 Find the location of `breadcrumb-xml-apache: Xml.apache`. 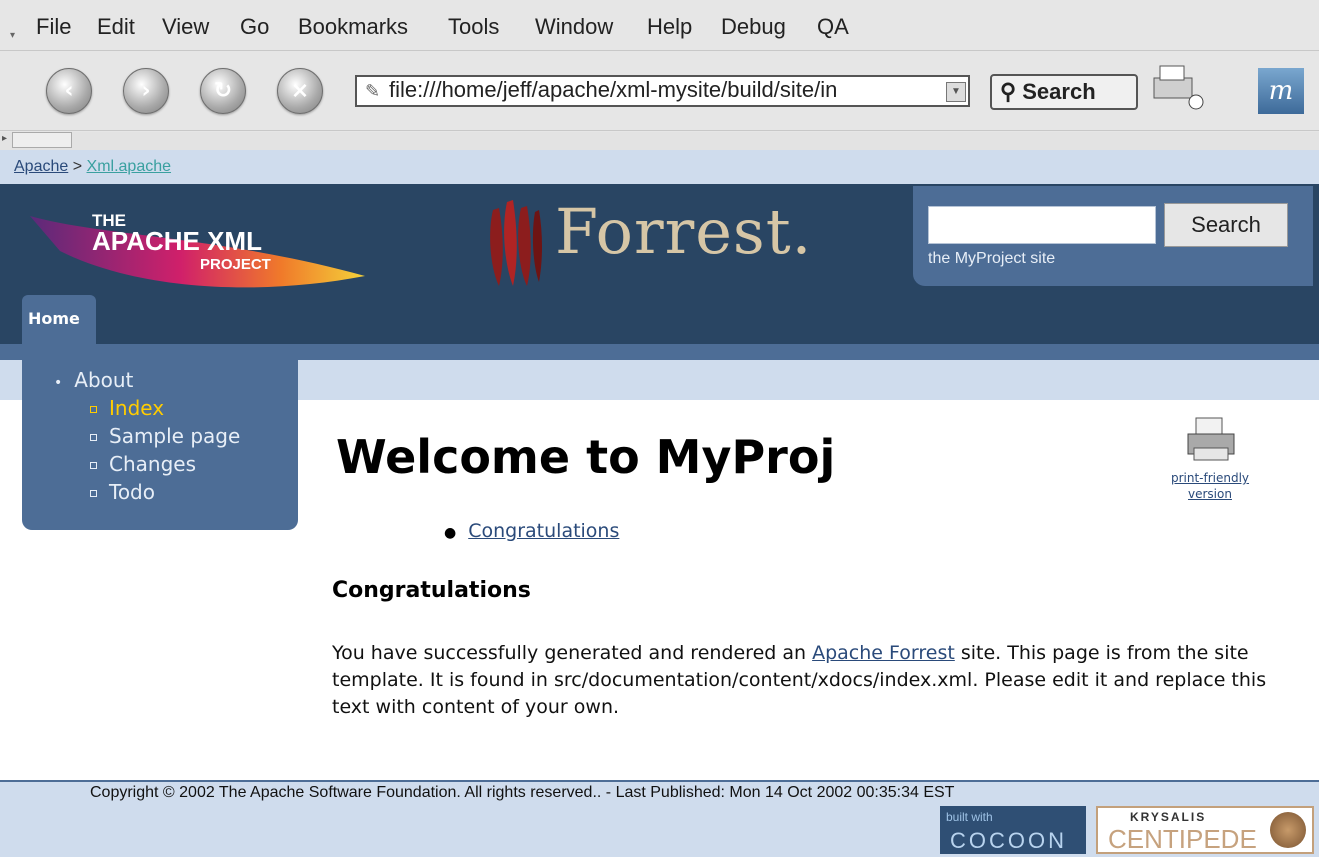

breadcrumb-xml-apache: Xml.apache is located at coordinates (129, 166).